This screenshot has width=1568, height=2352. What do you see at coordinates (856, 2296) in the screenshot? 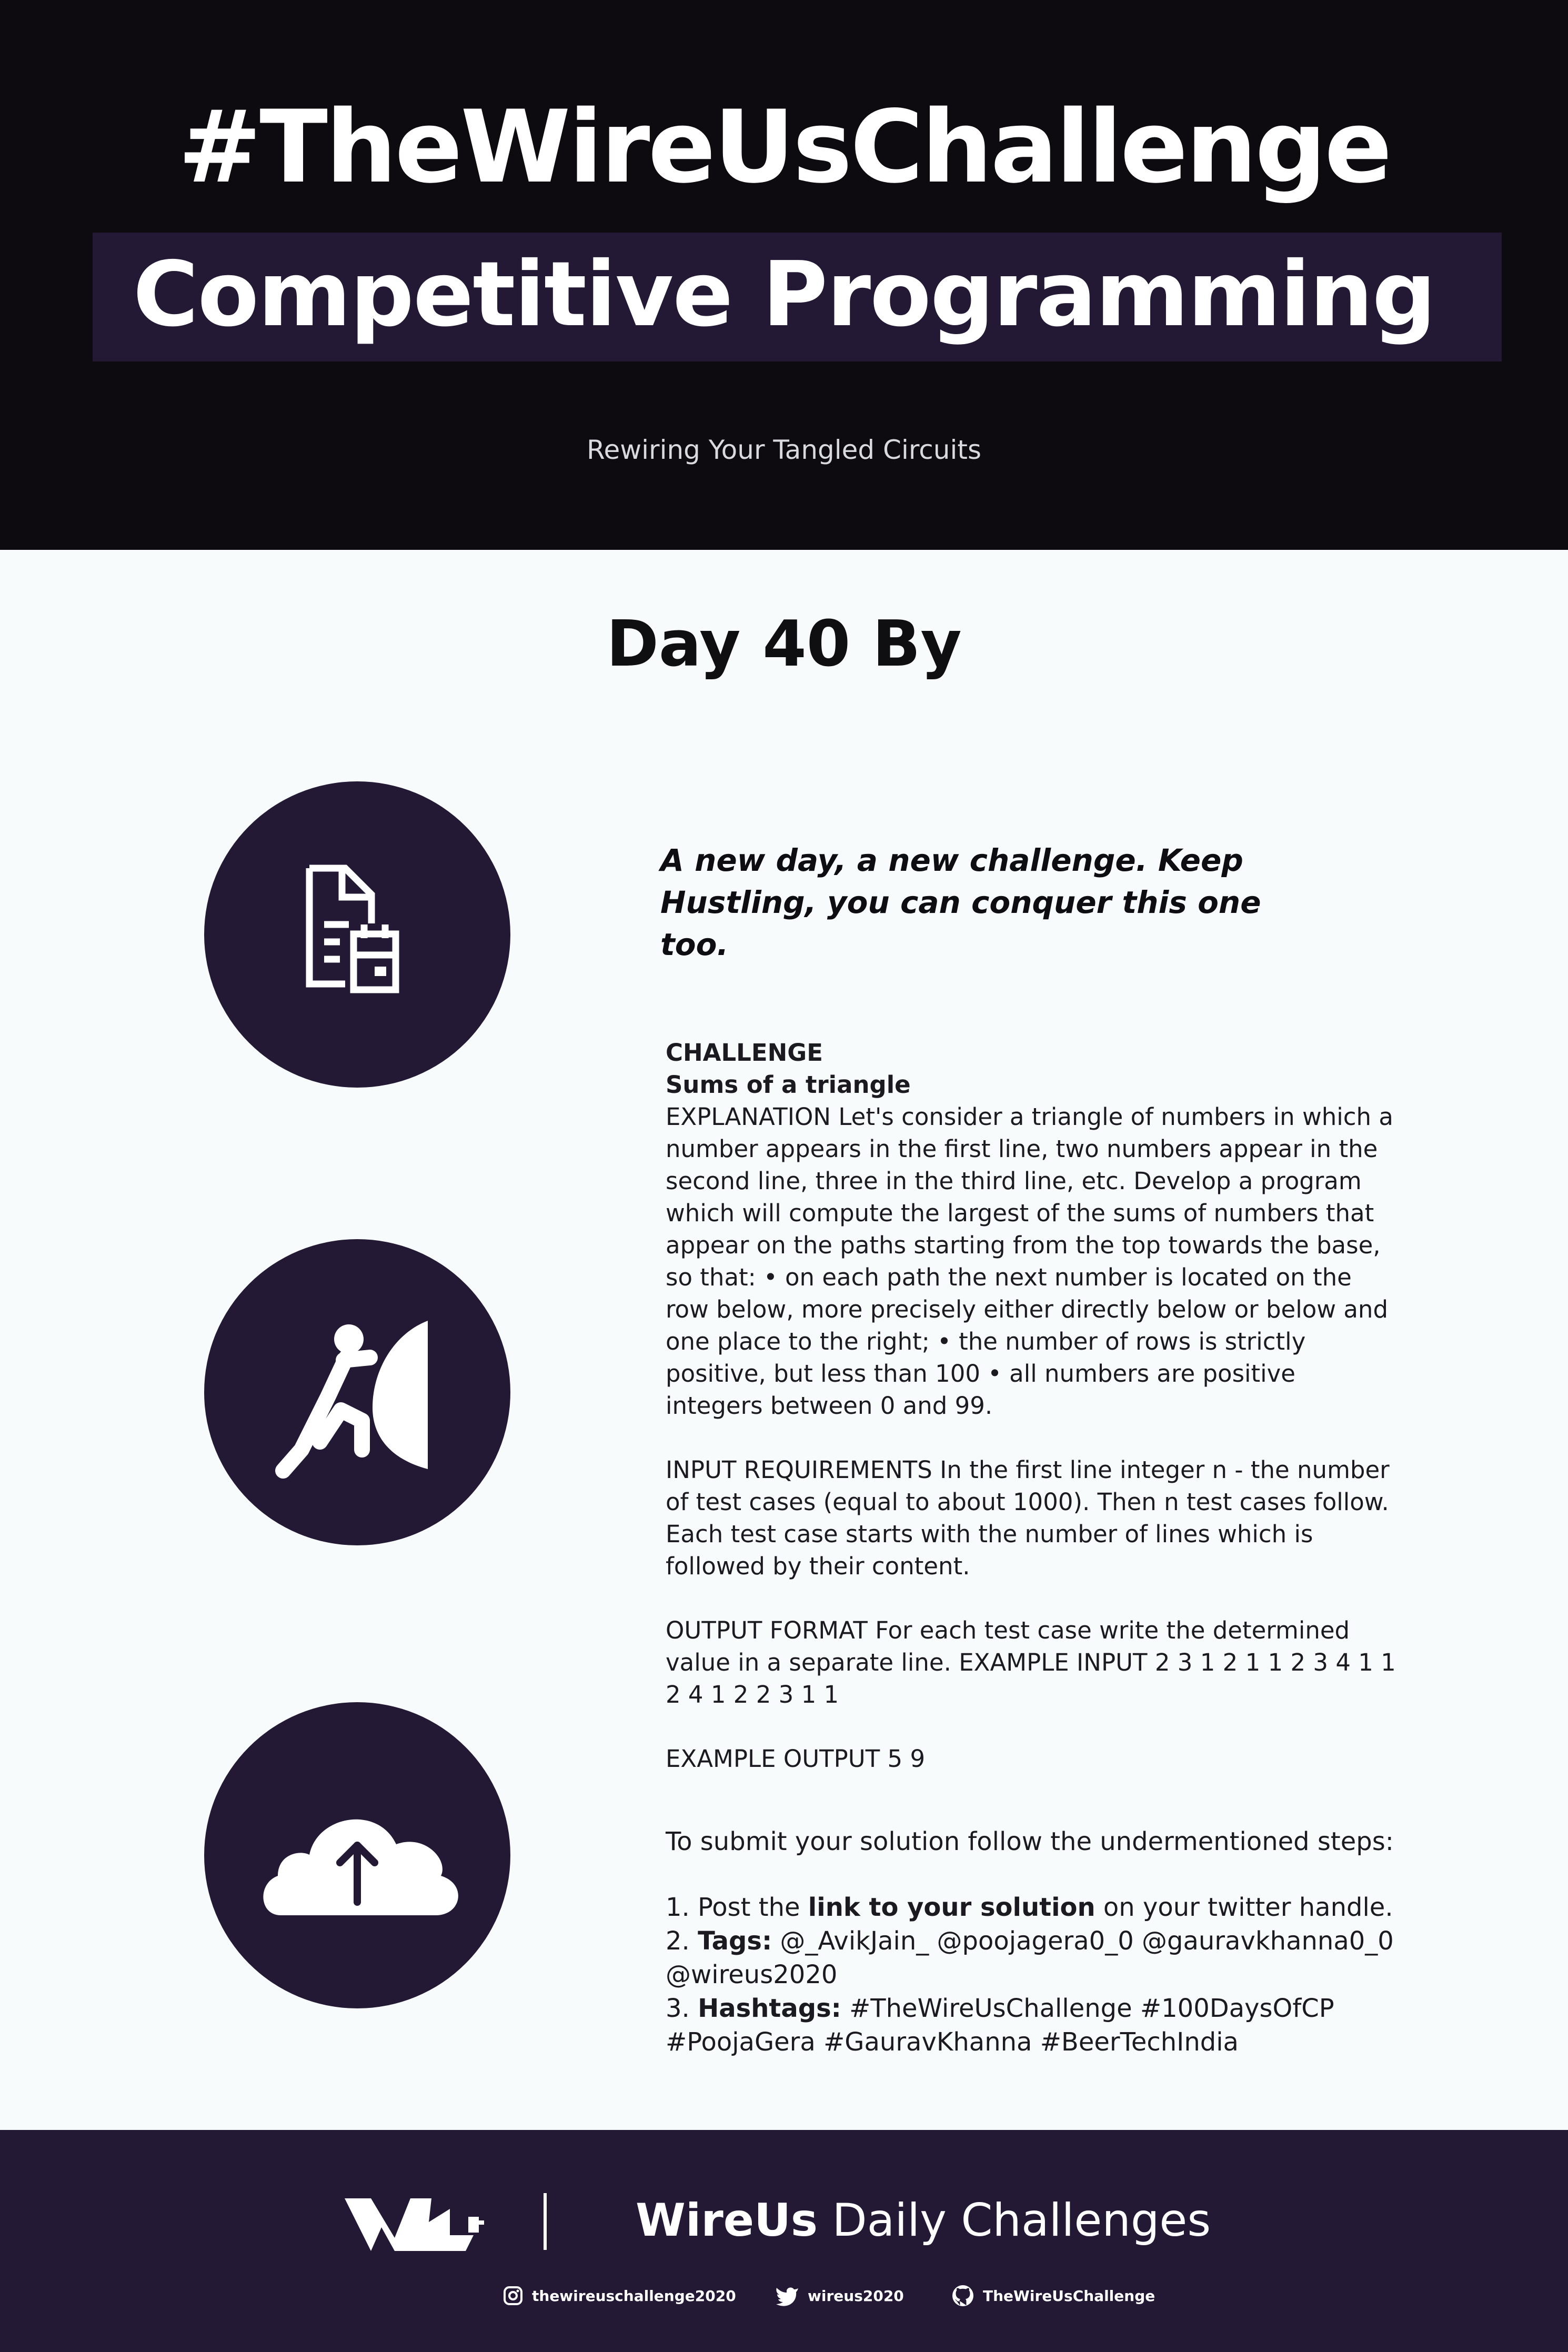
I see `twitter-handle: wireus2020` at bounding box center [856, 2296].